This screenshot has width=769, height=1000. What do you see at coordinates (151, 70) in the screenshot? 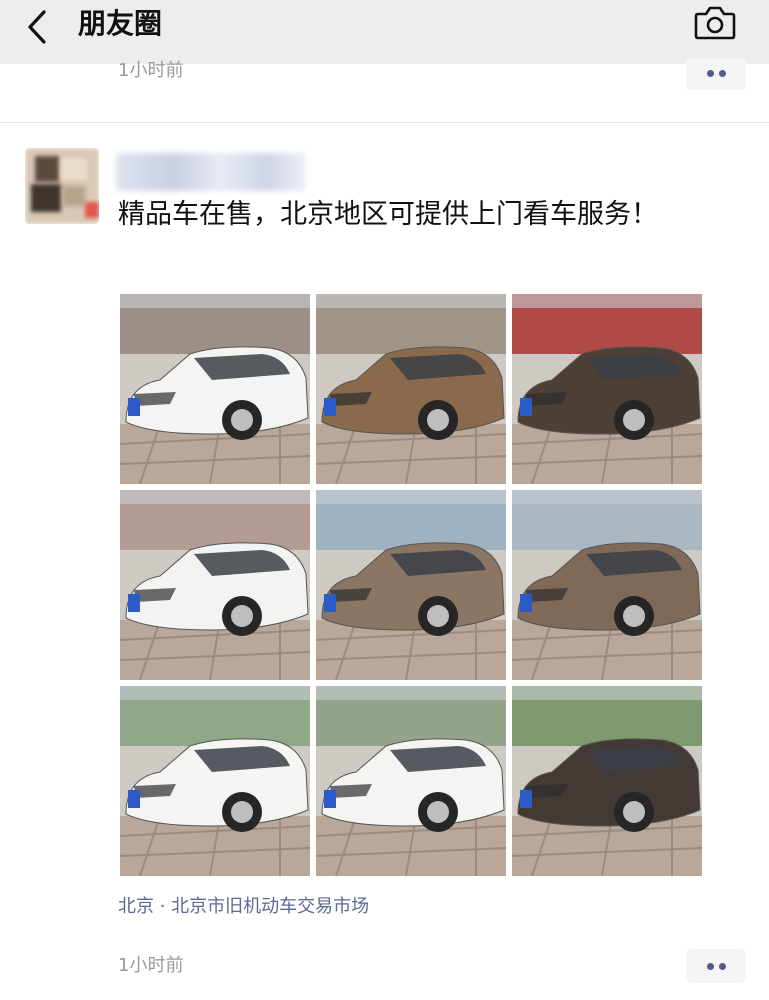
I see `previous-post-time: 1小时前` at bounding box center [151, 70].